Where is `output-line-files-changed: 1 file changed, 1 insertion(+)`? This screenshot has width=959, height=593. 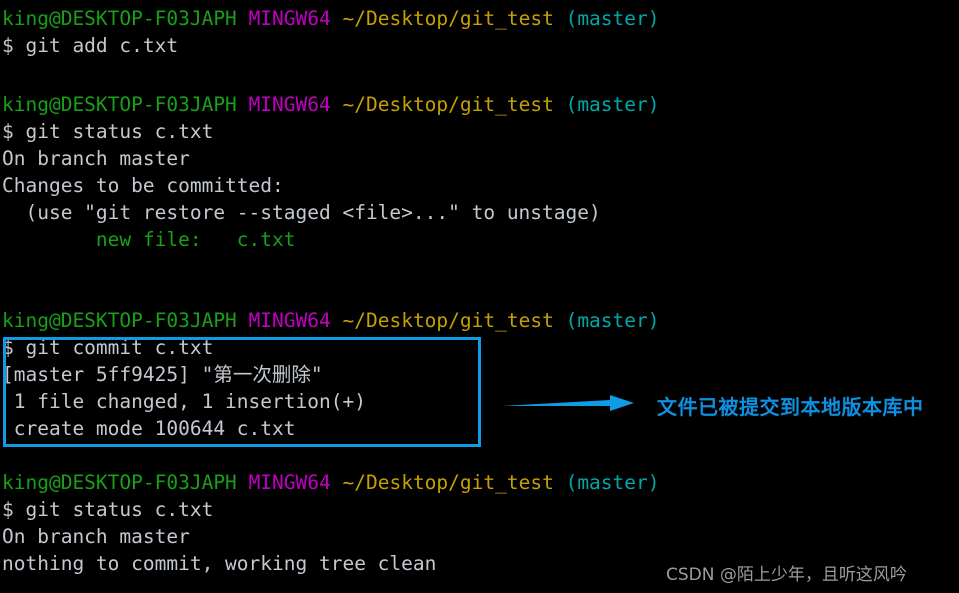 output-line-files-changed: 1 file changed, 1 insertion(+) is located at coordinates (184, 401).